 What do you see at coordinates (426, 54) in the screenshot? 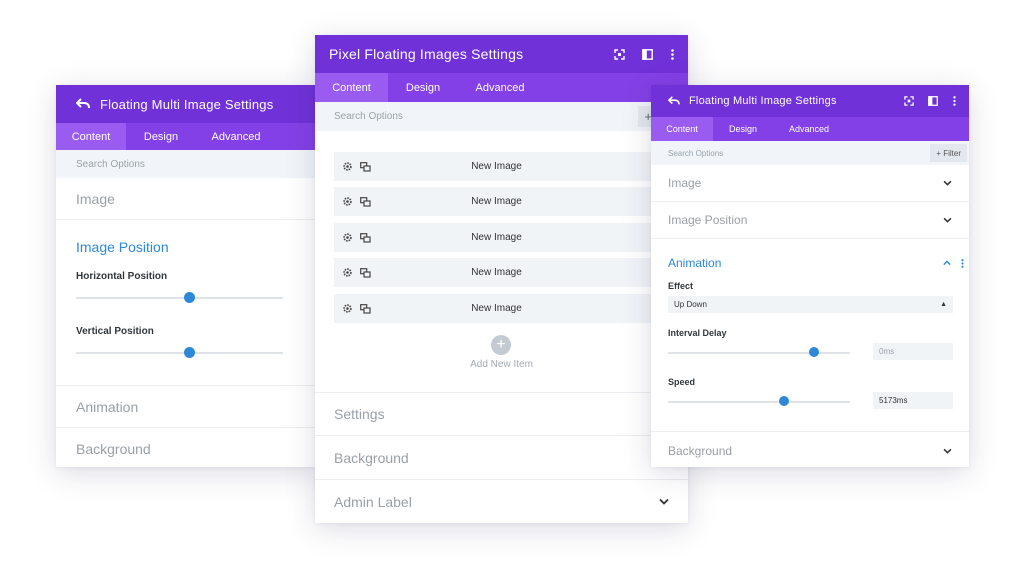
I see `center-panel-title: Pixel Floating Images Settings` at bounding box center [426, 54].